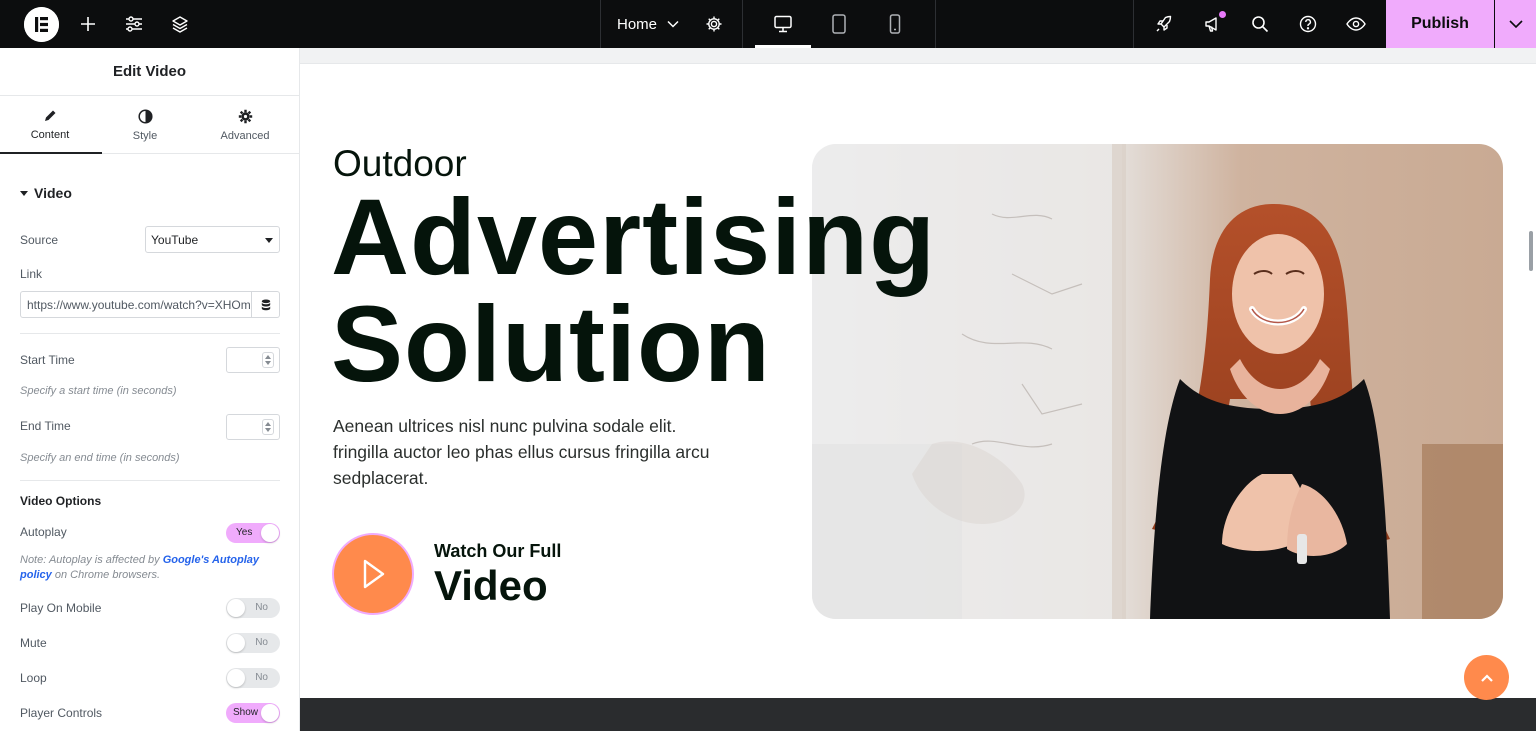 Image resolution: width=1536 pixels, height=731 pixels. Describe the element at coordinates (212, 239) in the screenshot. I see `source-select: YouTube` at that location.